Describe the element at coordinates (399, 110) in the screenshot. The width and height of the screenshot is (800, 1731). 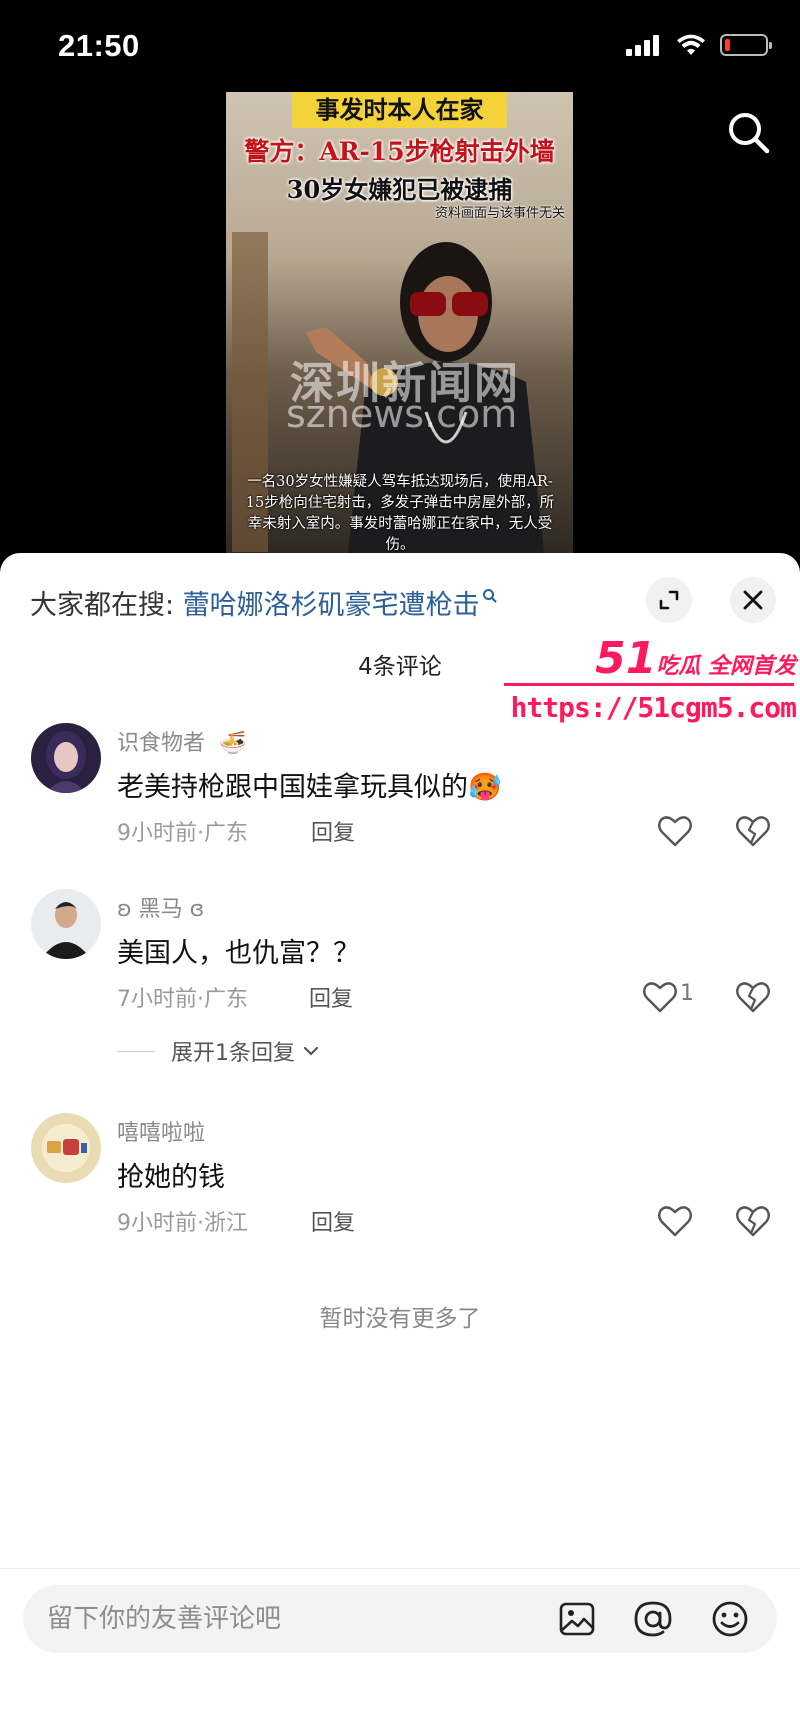
I see `video-banner: 事发时本人在家` at that location.